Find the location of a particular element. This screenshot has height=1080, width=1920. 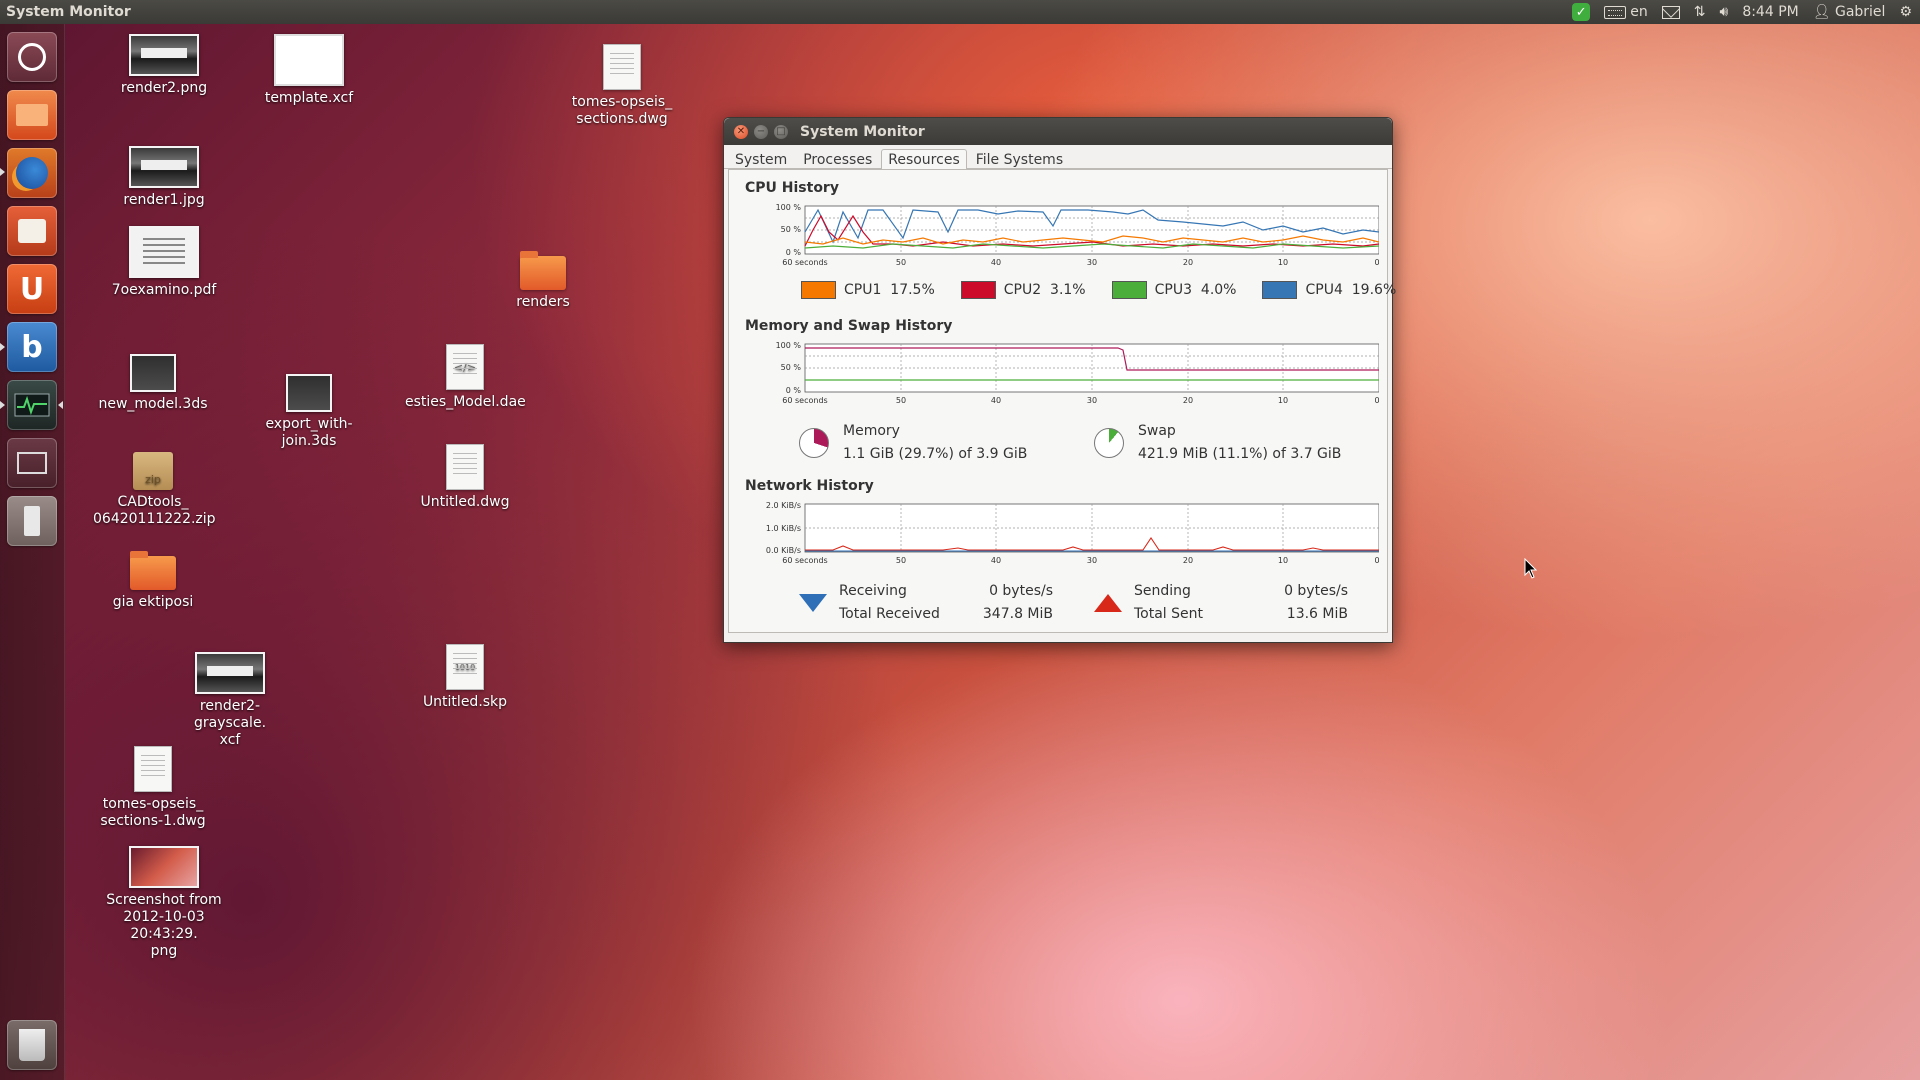

mail-icon is located at coordinates (1670, 12).